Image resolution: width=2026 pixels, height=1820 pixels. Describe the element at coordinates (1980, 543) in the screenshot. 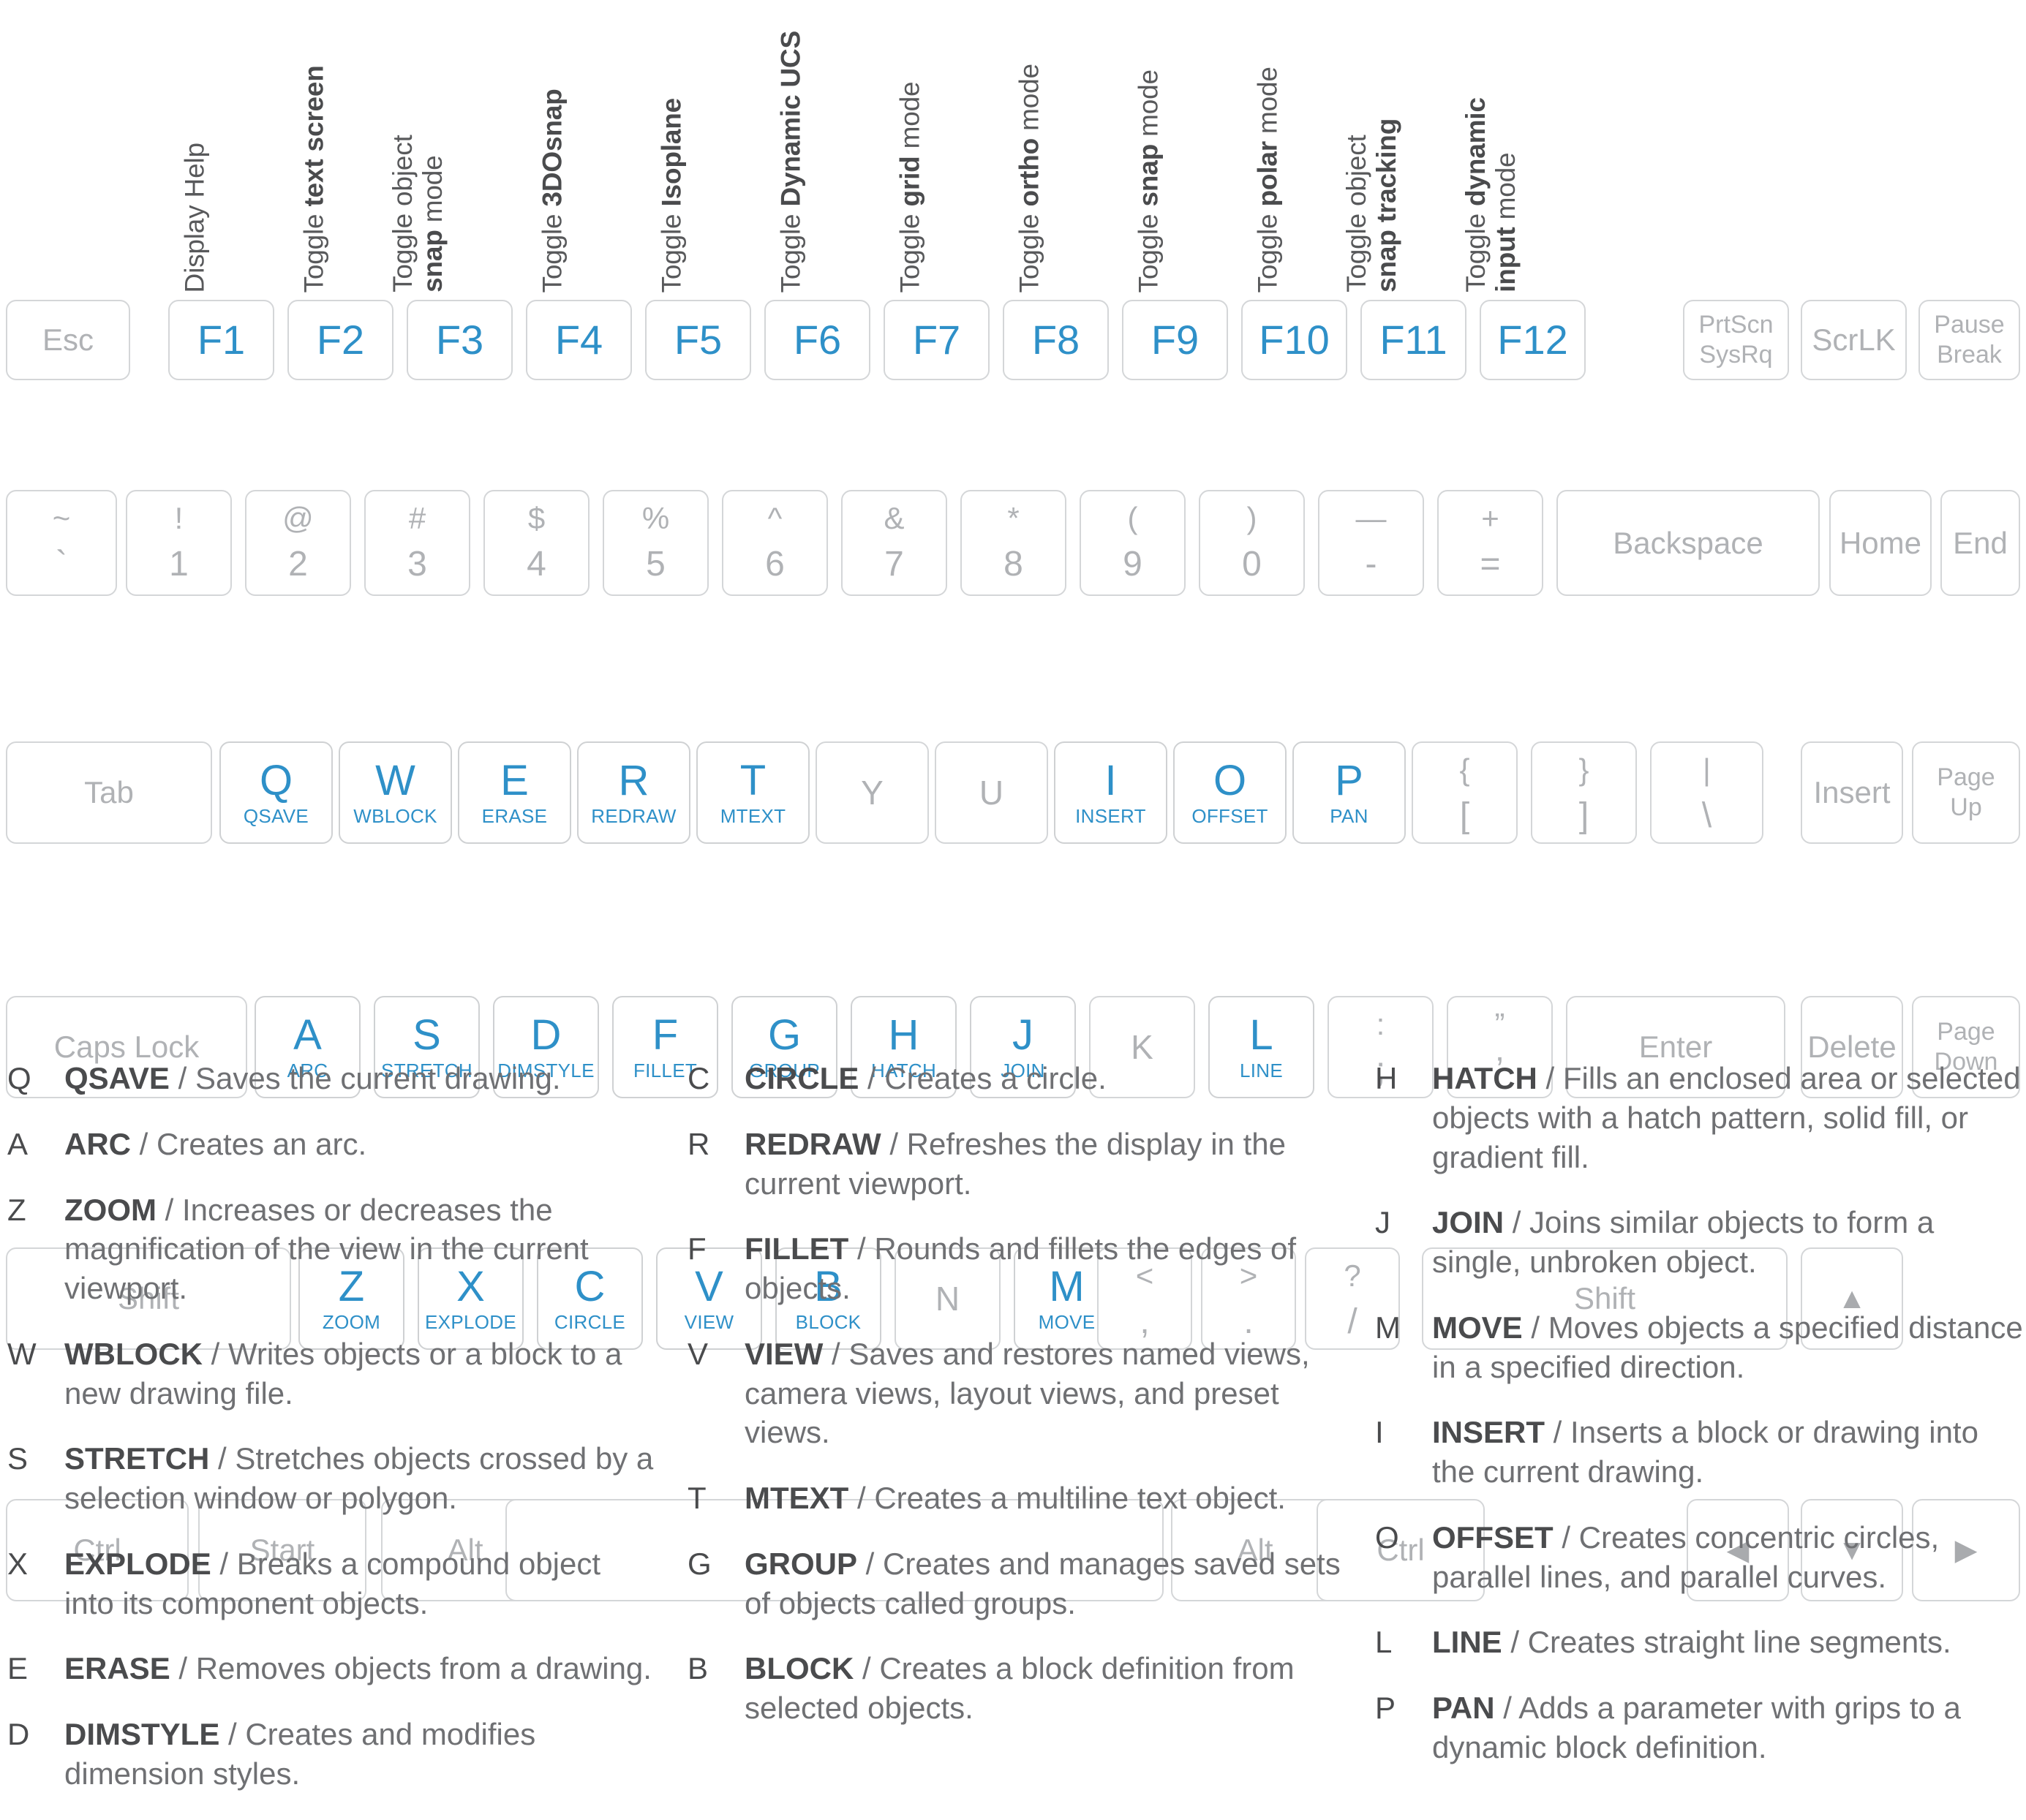

I see `key-end: End` at that location.